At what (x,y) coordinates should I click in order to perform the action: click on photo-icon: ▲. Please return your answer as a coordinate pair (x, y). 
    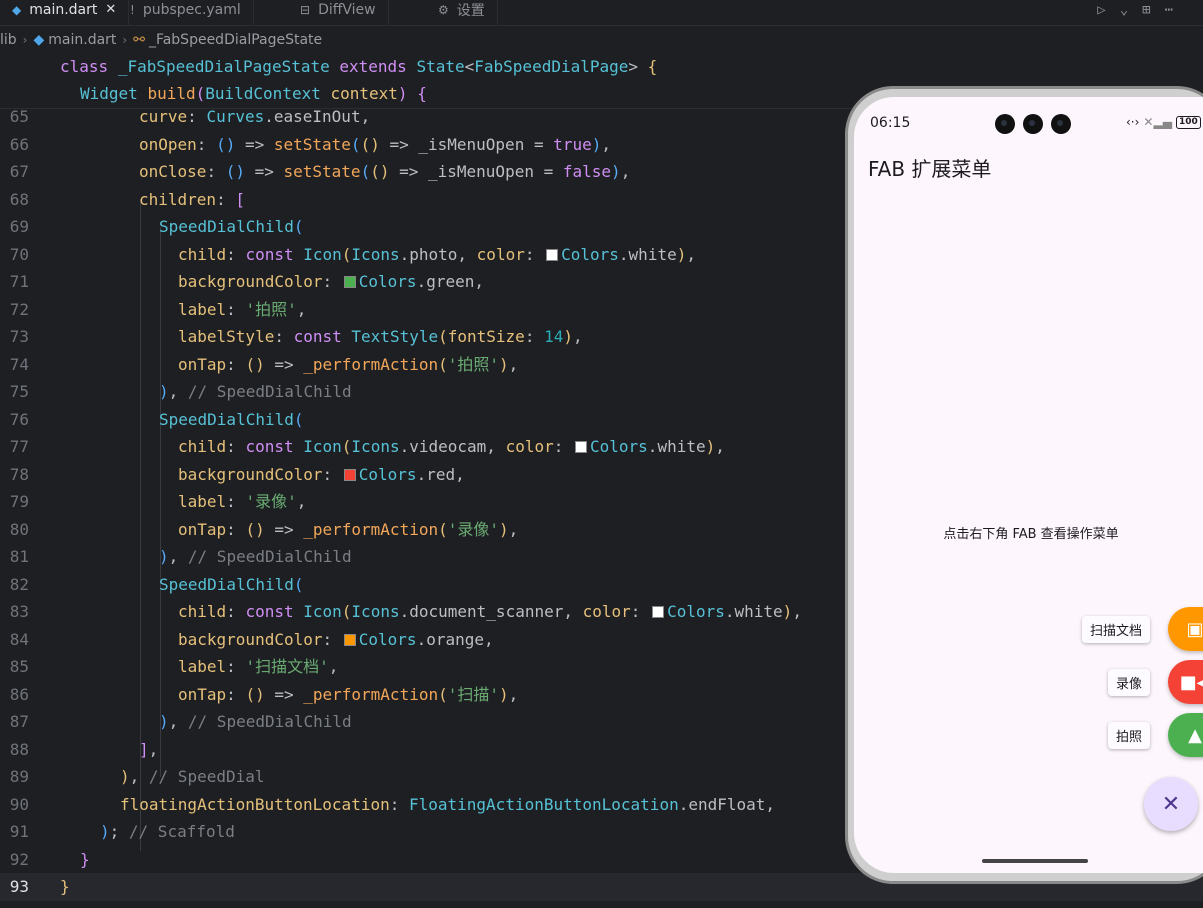
    Looking at the image, I should click on (1185, 735).